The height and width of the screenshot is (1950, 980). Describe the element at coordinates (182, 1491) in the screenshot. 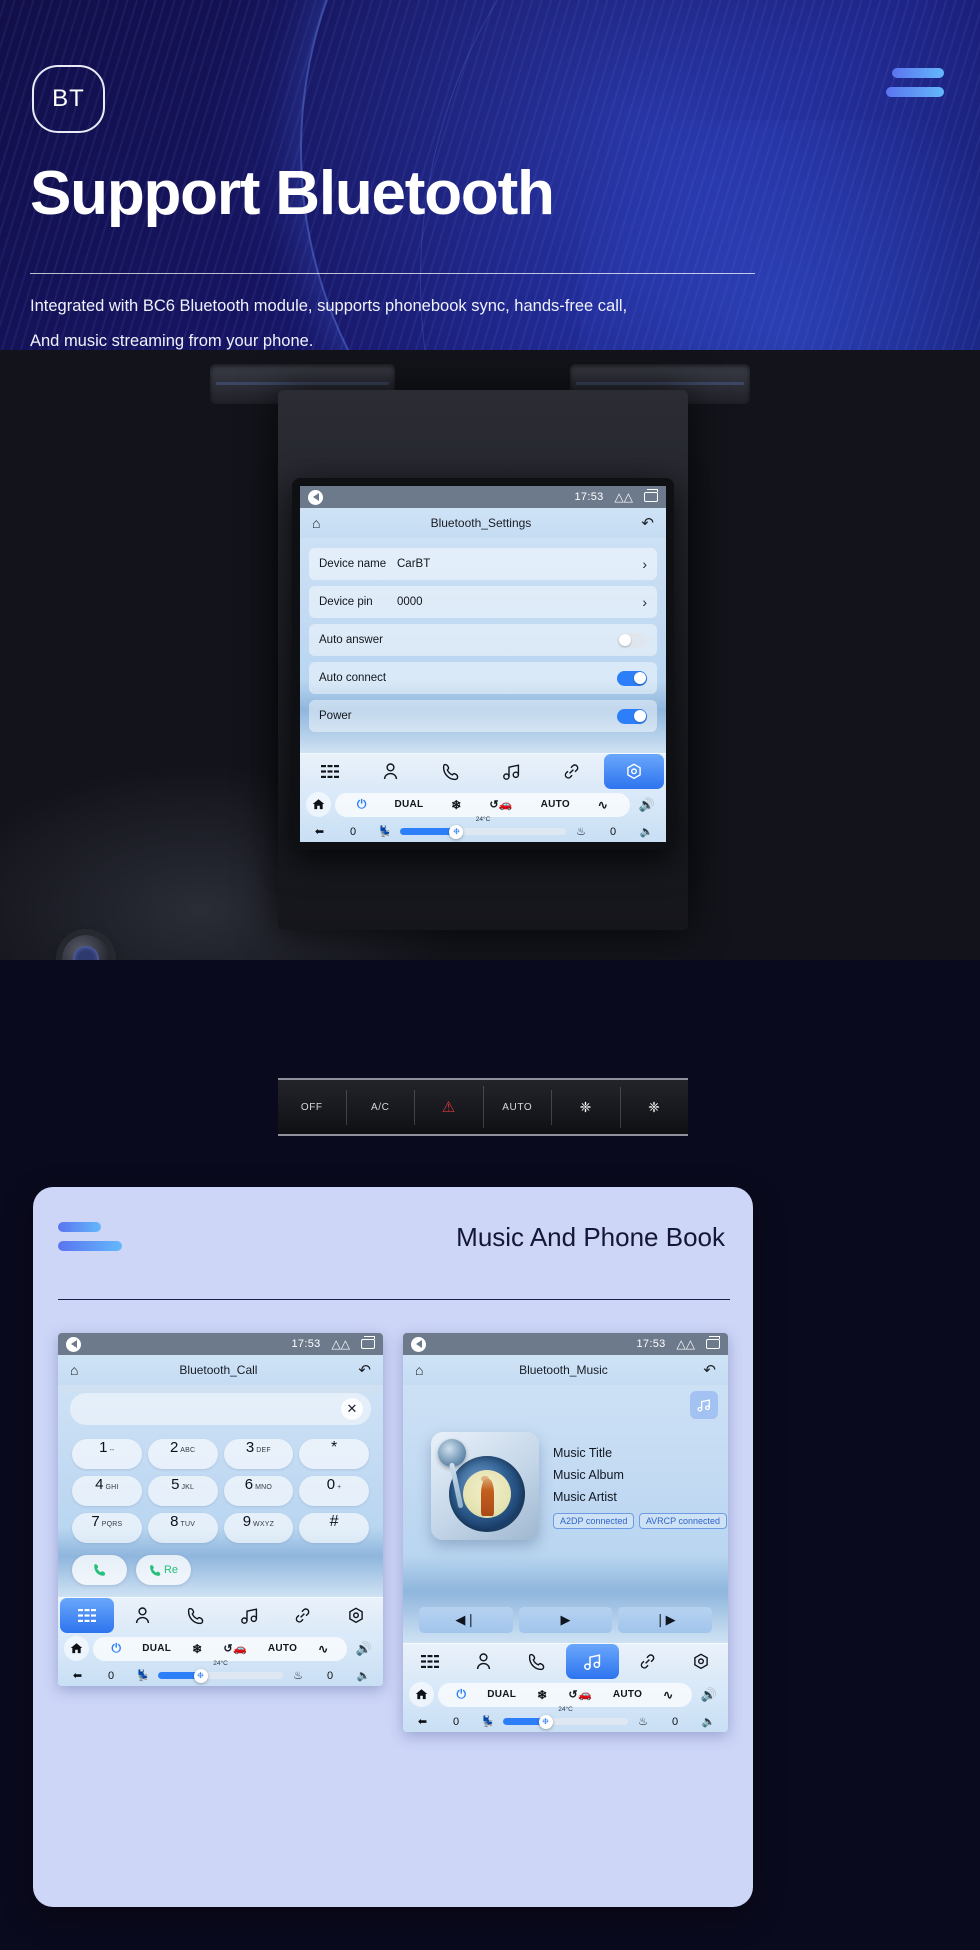

I see `dial-key-5: 5 JKL` at that location.